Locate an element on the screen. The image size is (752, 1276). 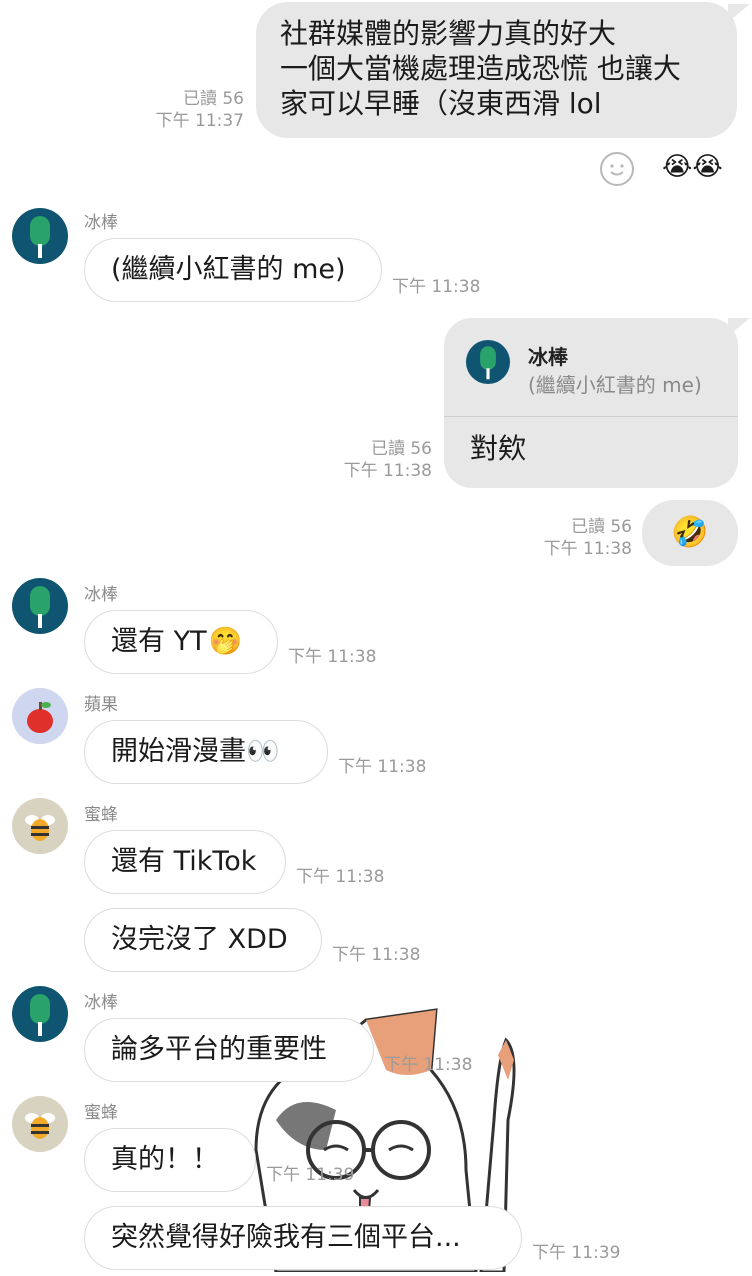
rolling-laughing-emoji: 🤣 is located at coordinates (690, 532).